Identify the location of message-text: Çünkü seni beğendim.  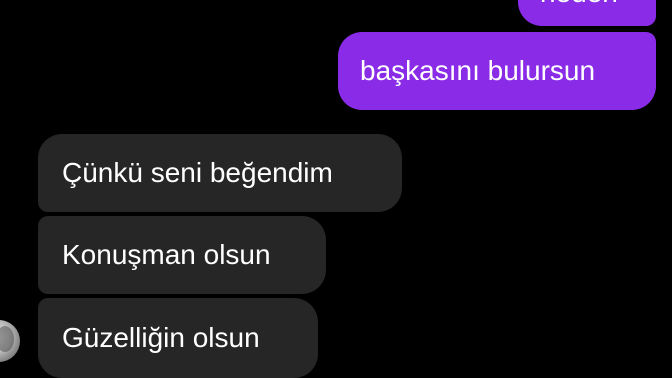
(197, 172).